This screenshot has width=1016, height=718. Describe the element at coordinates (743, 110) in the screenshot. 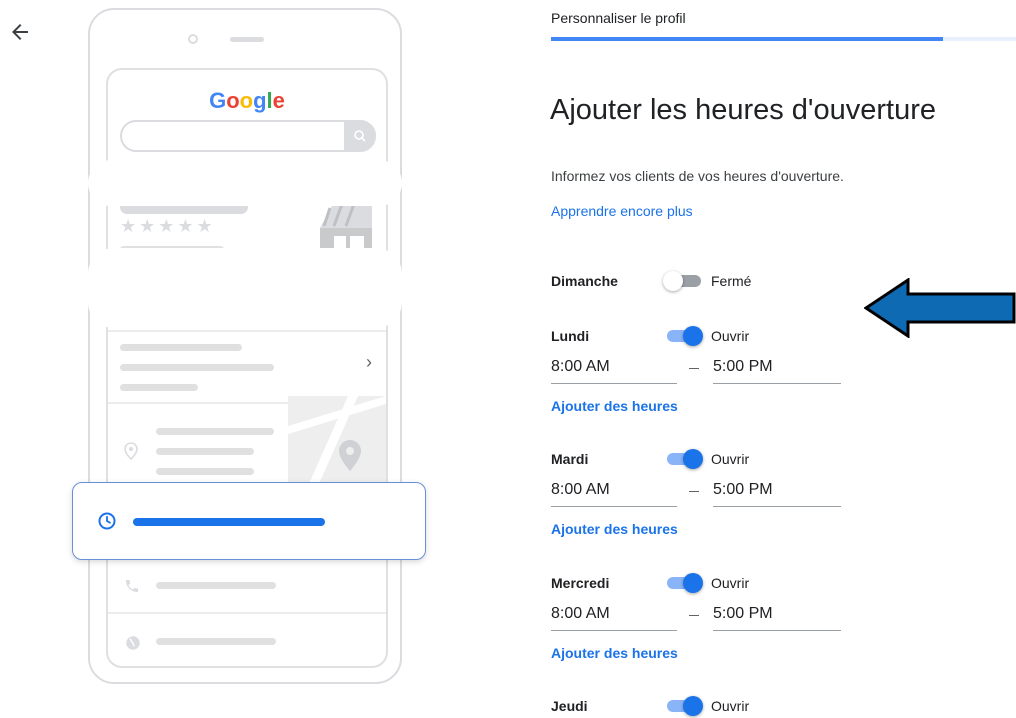

I see `page-title: Ajouter les heures d'ouverture` at that location.